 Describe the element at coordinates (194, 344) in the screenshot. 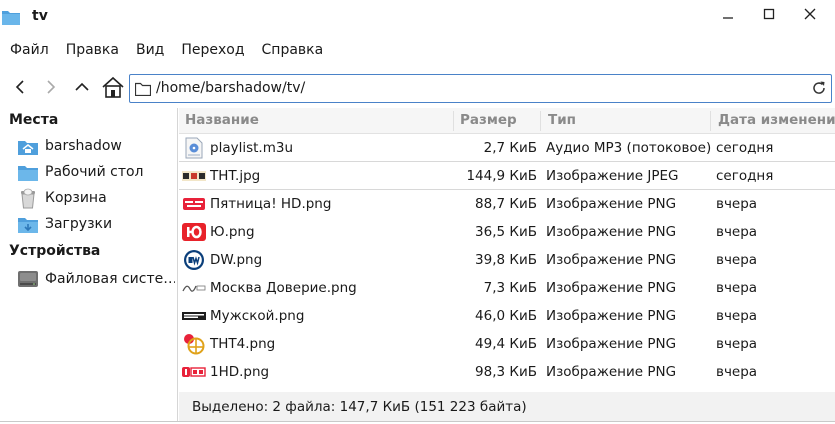

I see `tnt4-logo-icon` at that location.